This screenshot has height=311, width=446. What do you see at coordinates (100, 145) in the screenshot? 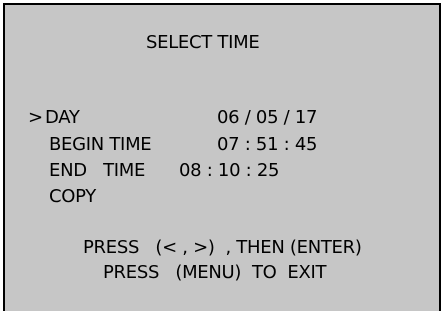
I see `menu-item-begin-time: BEGIN TIME` at bounding box center [100, 145].